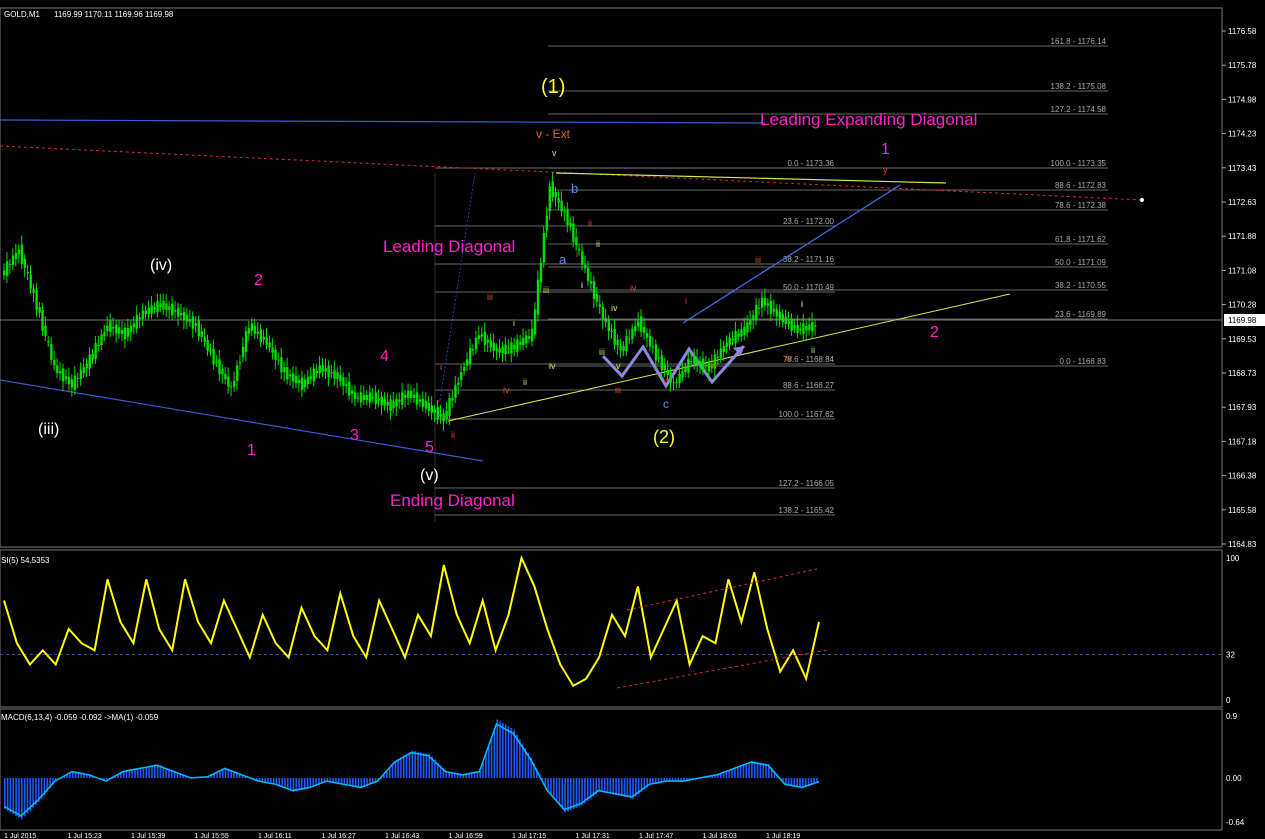 The width and height of the screenshot is (1265, 839). Describe the element at coordinates (411, 769) in the screenshot. I see `macd-layer` at that location.